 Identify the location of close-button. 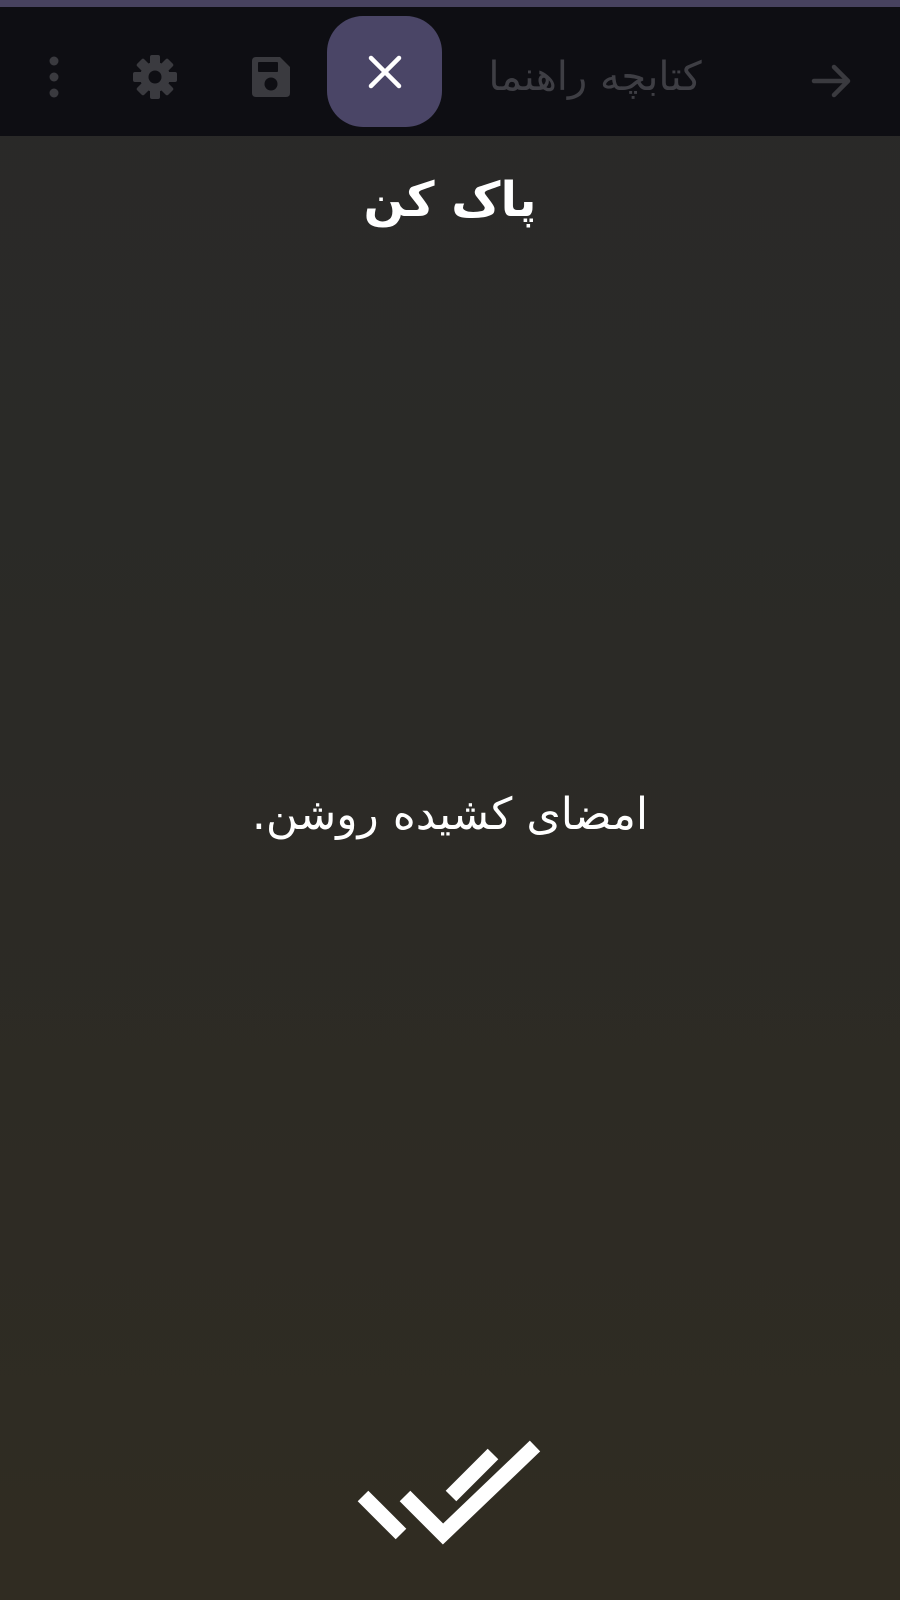
(384, 71).